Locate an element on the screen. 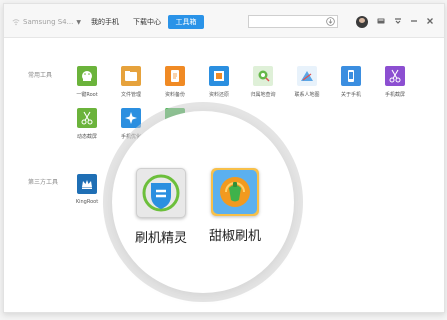  tool-label: 手机截屏 is located at coordinates (394, 95).